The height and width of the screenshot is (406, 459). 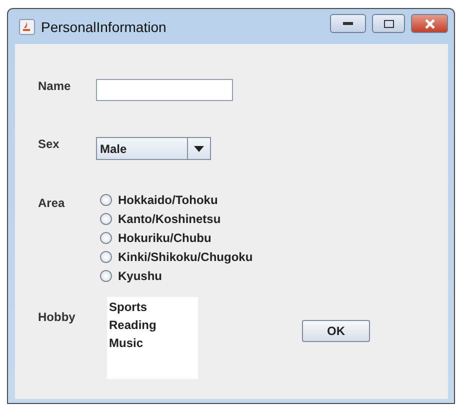 I want to click on minimize-button, so click(x=348, y=23).